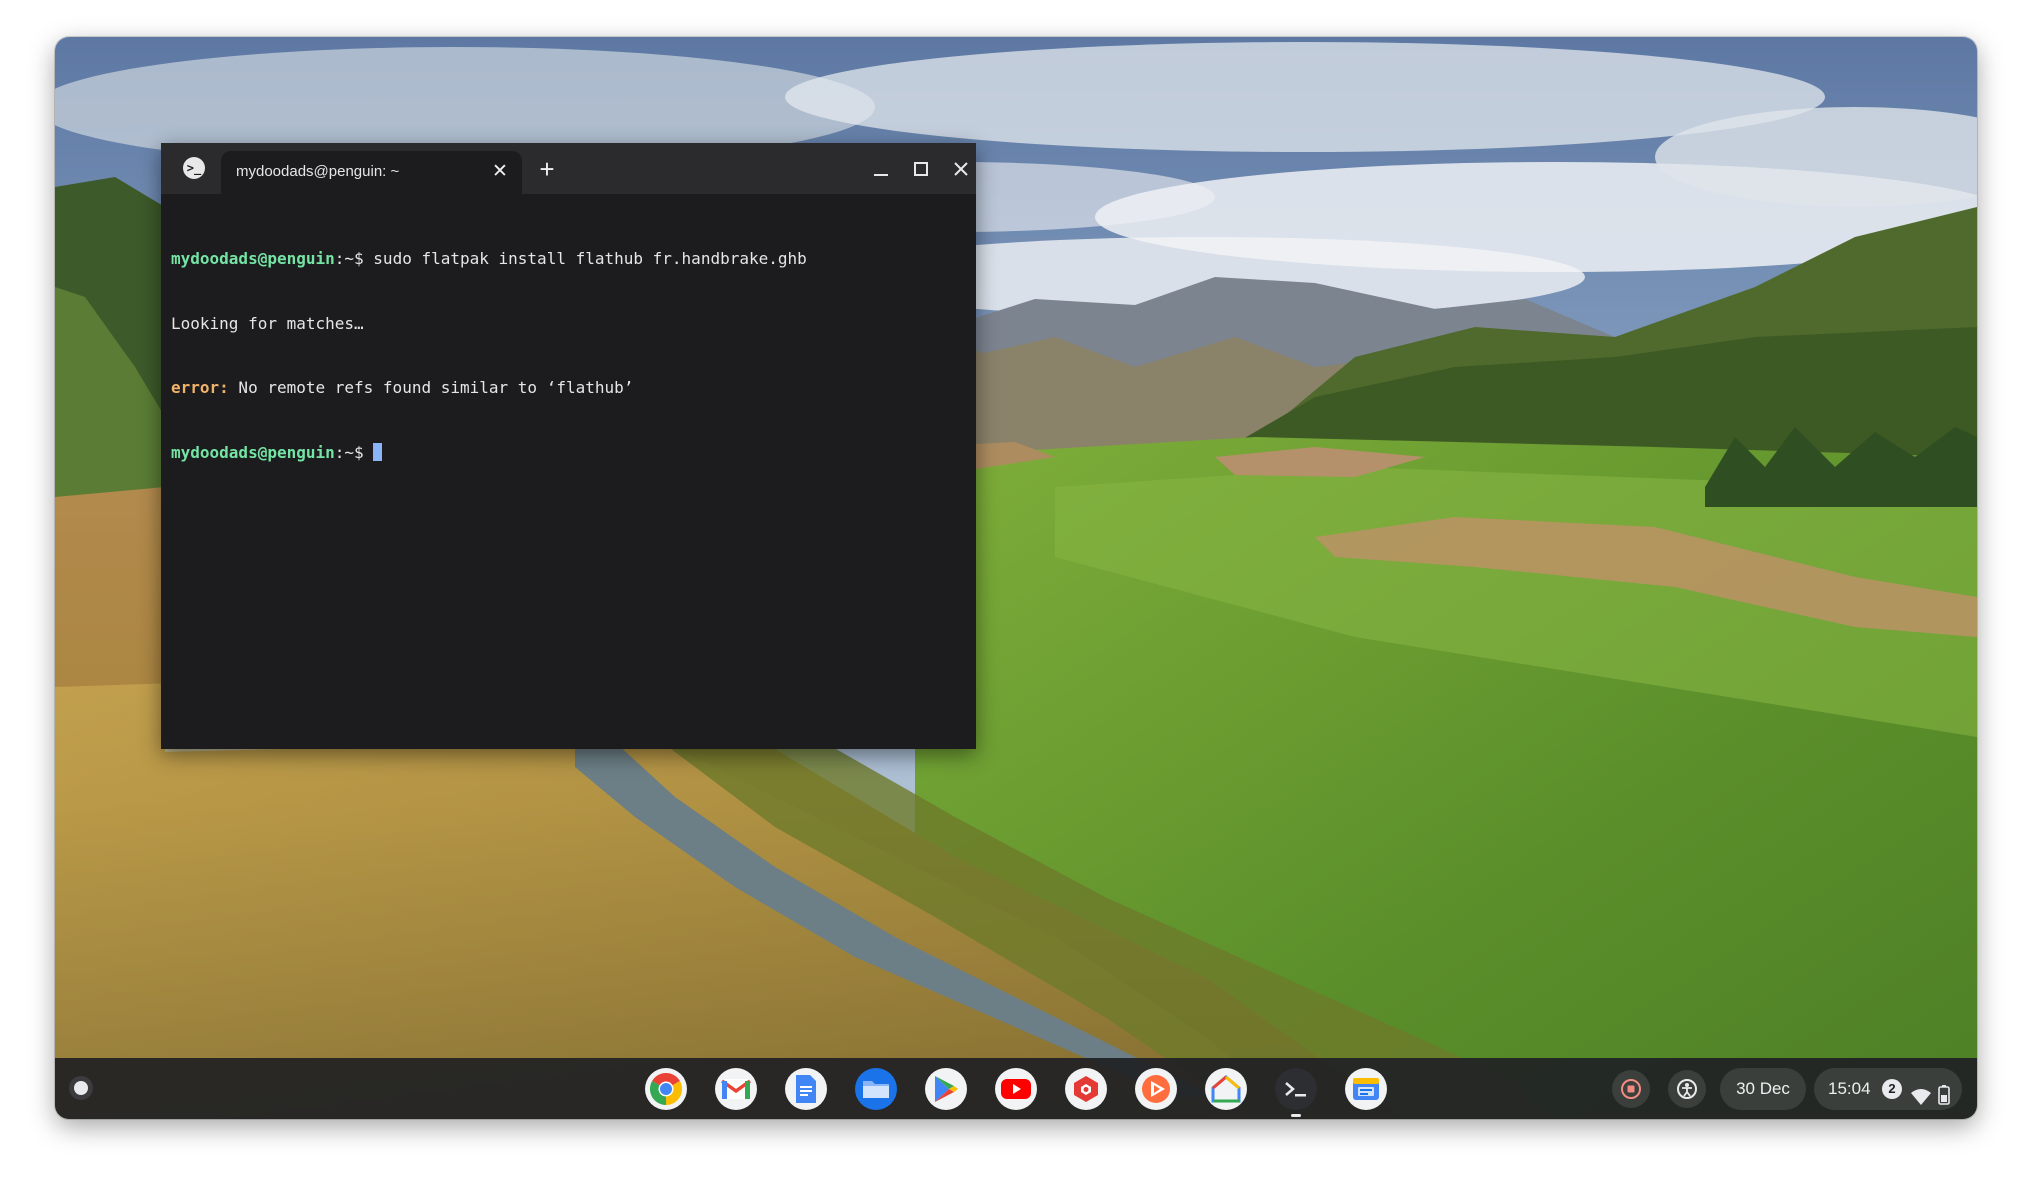 The height and width of the screenshot is (1192, 2032). What do you see at coordinates (736, 1089) in the screenshot?
I see `gmail-icon` at bounding box center [736, 1089].